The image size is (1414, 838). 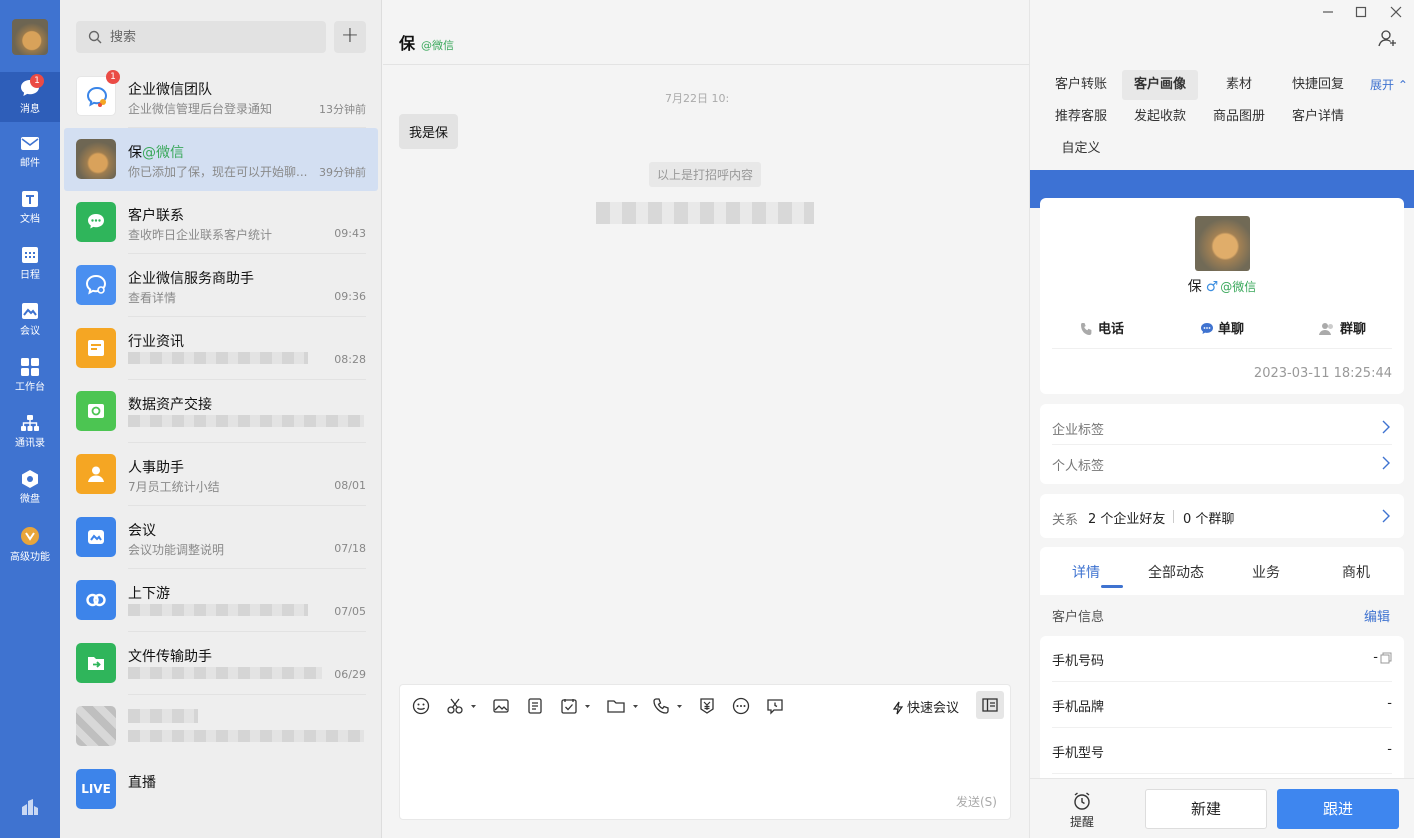 What do you see at coordinates (30, 265) in the screenshot?
I see `nav-calendar: 日程` at bounding box center [30, 265].